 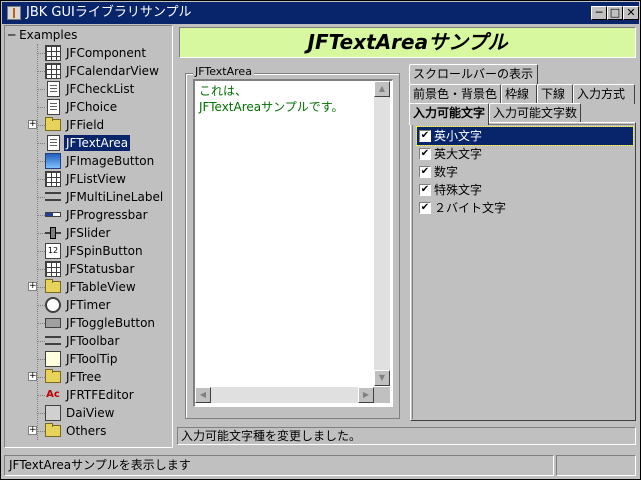 I want to click on tree-item-jftextarea: JFTextArea, so click(x=88, y=143).